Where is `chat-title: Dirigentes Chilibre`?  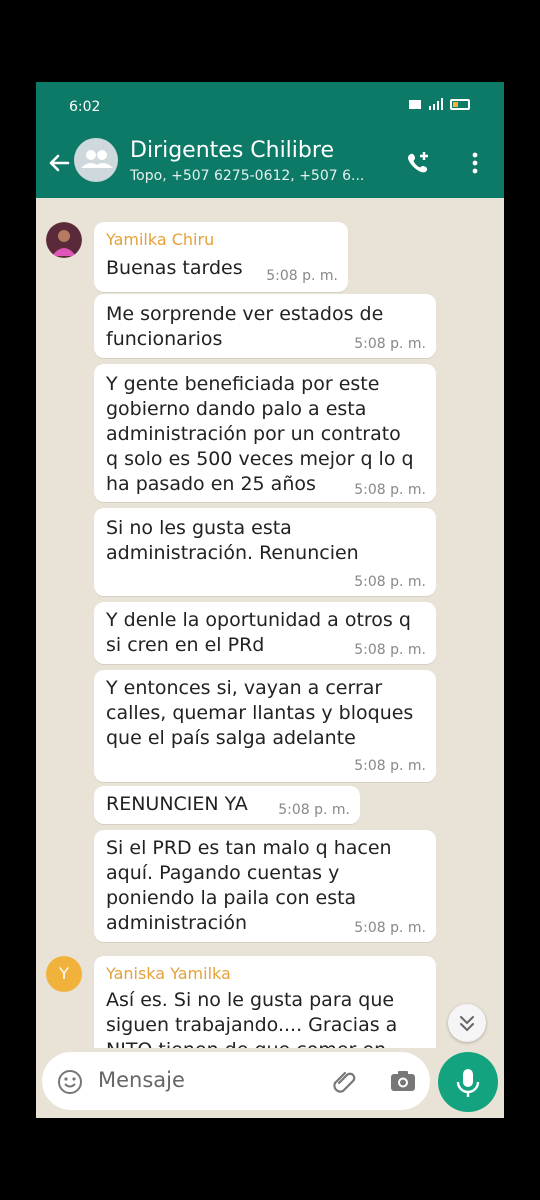
chat-title: Dirigentes Chilibre is located at coordinates (232, 150).